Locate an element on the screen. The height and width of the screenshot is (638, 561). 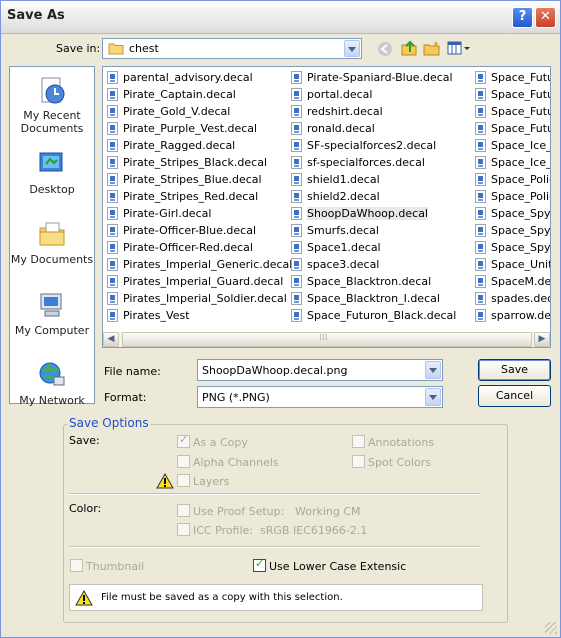
file-name: sparrow.dec is located at coordinates (521, 315).